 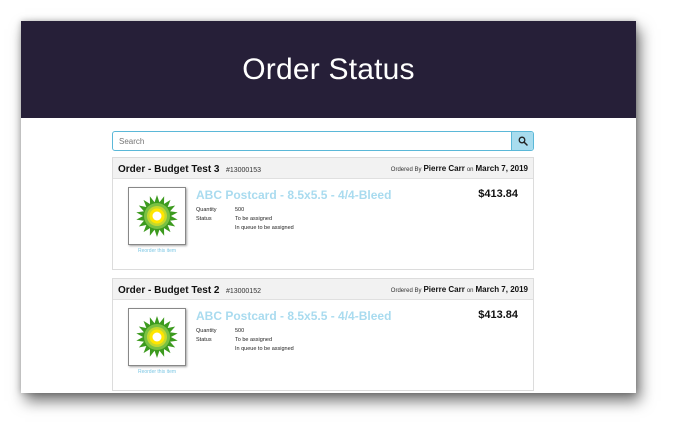 I want to click on search-icon, so click(x=523, y=141).